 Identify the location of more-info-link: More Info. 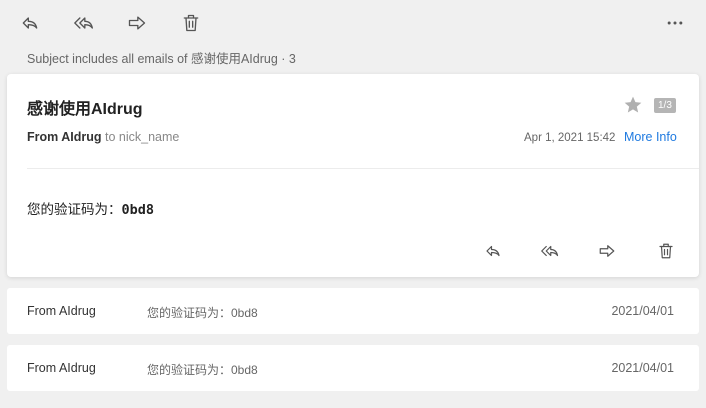
(650, 137).